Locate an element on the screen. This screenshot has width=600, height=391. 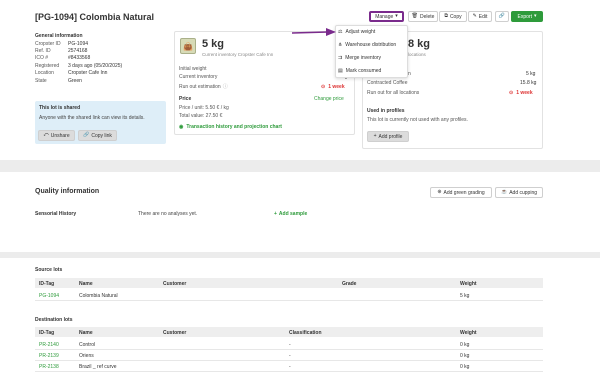
menu-item-warehouse-distribution: ⋔ Warehouse distribution is located at coordinates (367, 45).